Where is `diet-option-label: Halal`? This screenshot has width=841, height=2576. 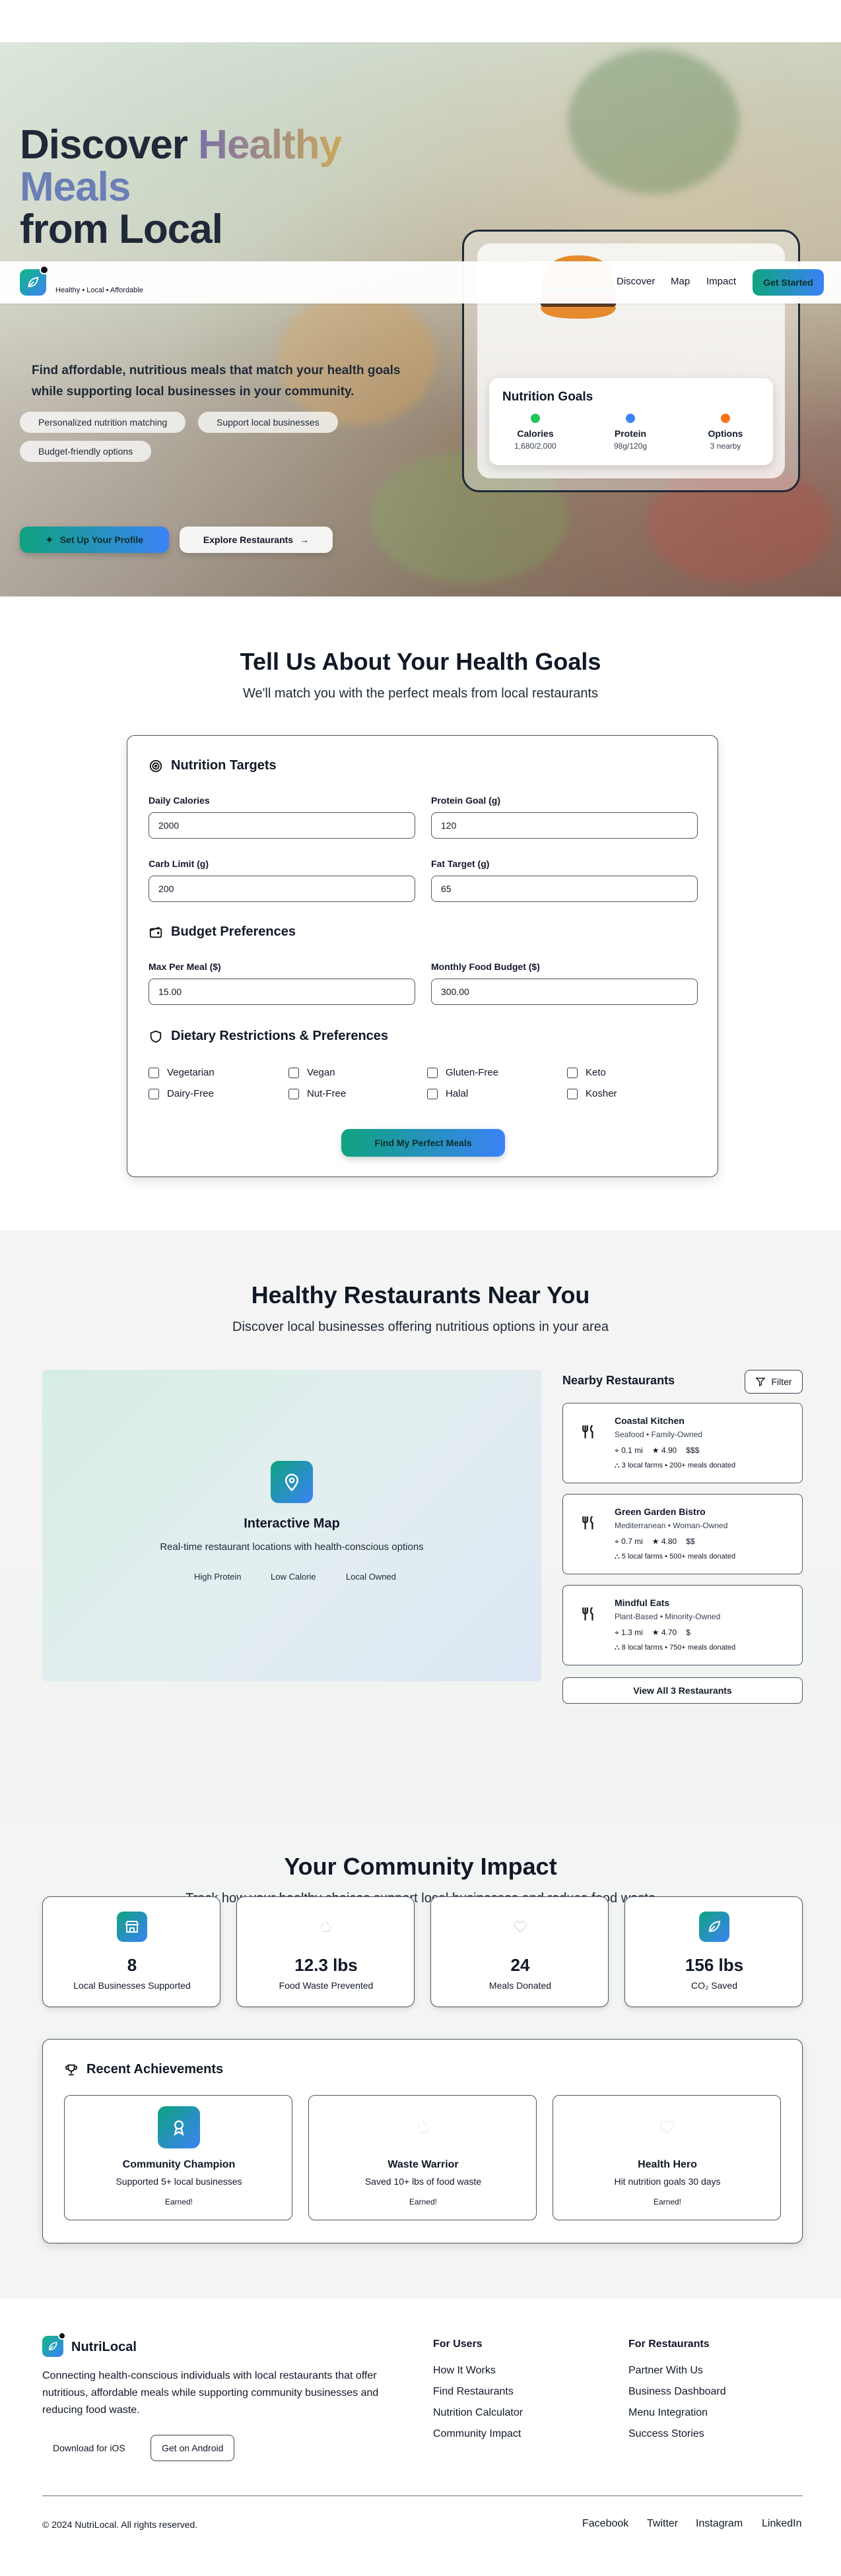
diet-option-label: Halal is located at coordinates (458, 1093).